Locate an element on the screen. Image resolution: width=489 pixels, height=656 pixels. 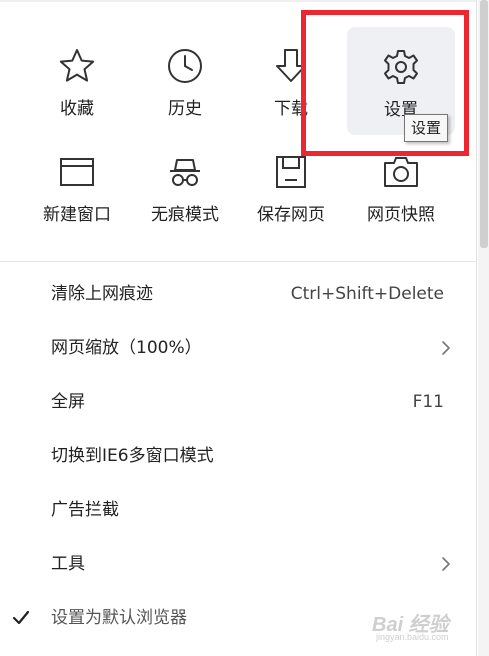
favorites-label: 收藏 is located at coordinates (77, 109).